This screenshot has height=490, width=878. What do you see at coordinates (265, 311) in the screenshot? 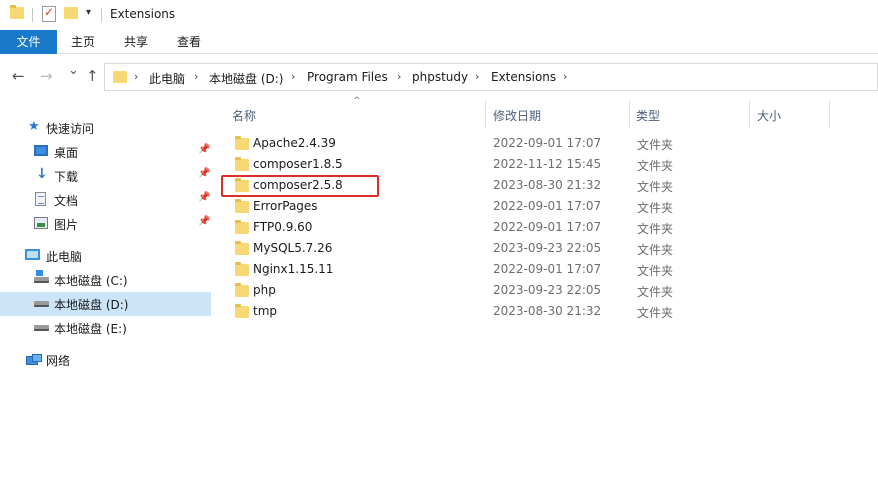
I see `file-name: tmp` at bounding box center [265, 311].